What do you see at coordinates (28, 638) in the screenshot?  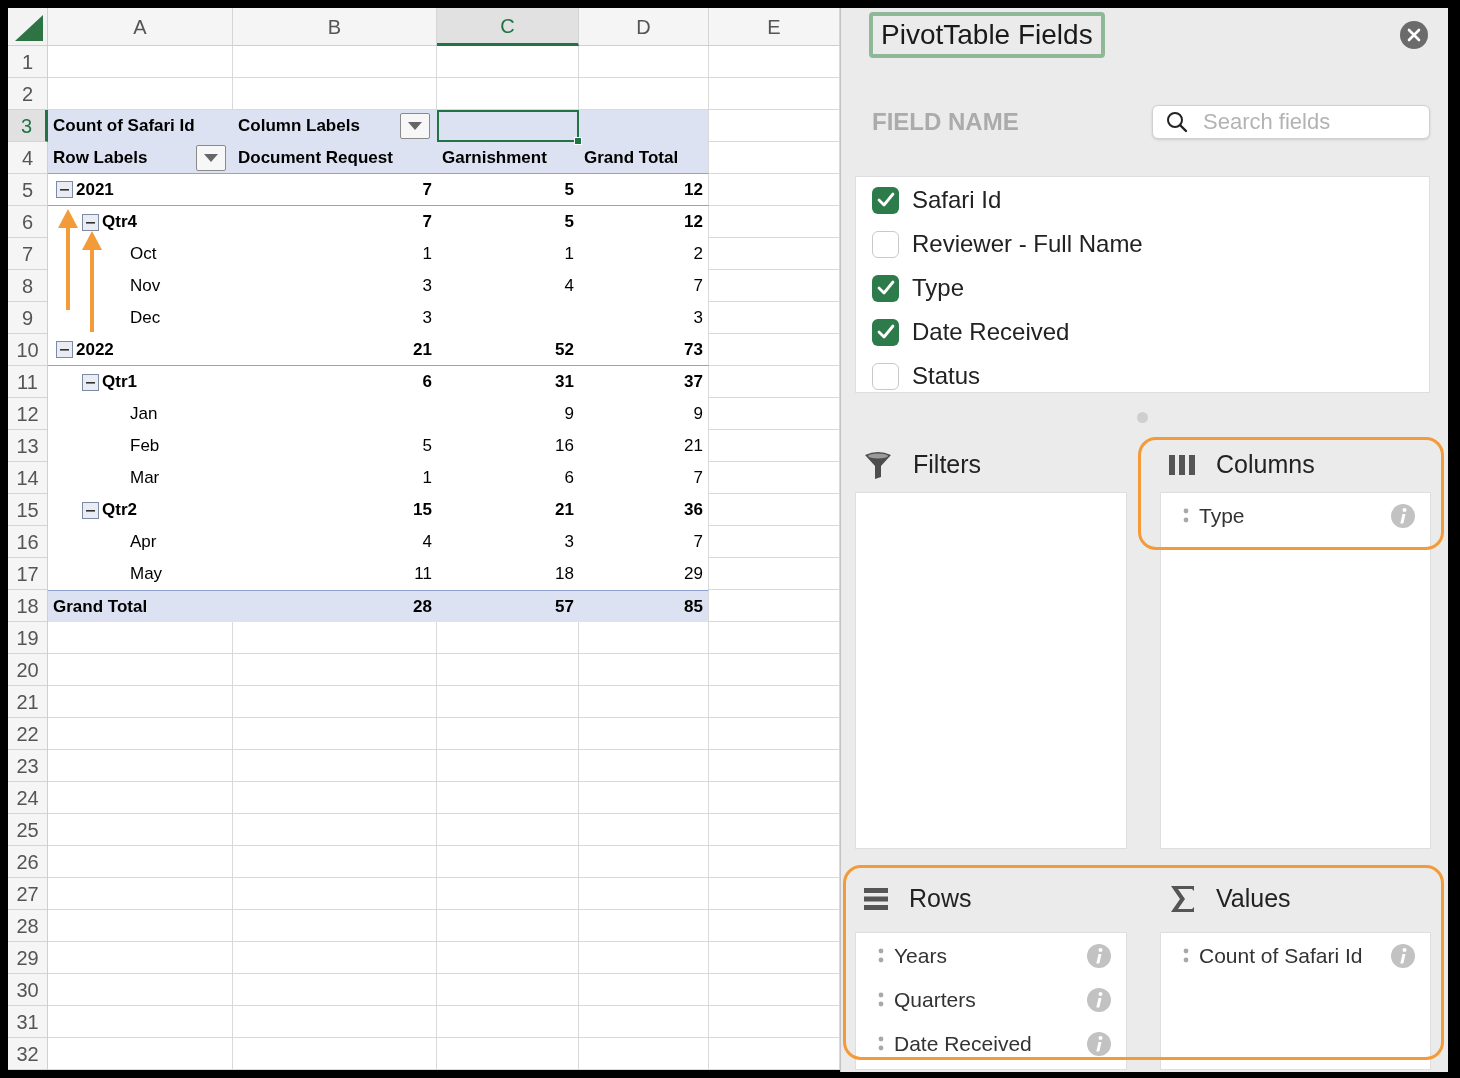 I see `row-header: 19` at bounding box center [28, 638].